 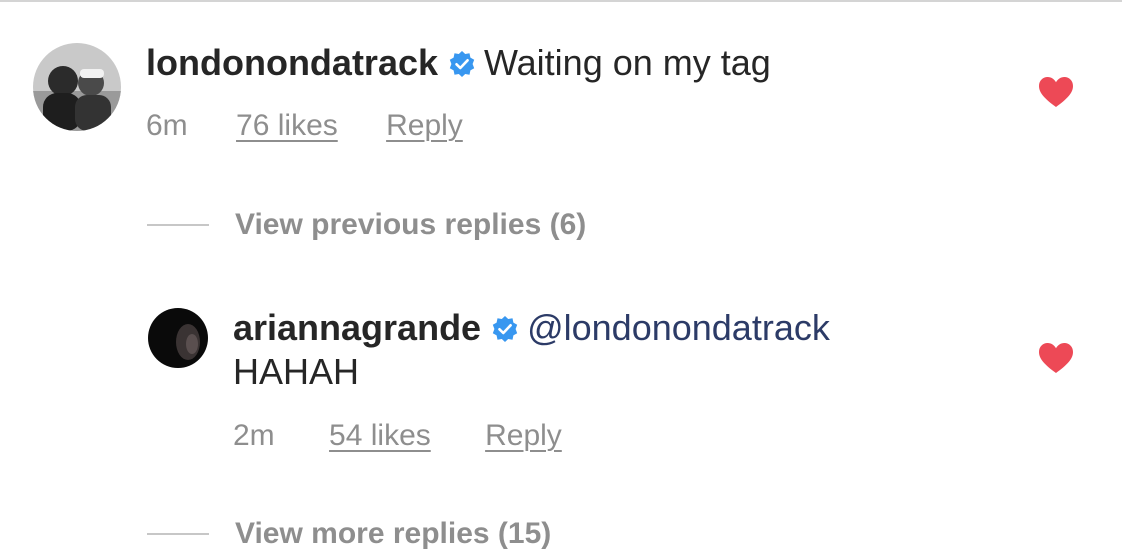 I want to click on reply-time: 2m, so click(x=254, y=435).